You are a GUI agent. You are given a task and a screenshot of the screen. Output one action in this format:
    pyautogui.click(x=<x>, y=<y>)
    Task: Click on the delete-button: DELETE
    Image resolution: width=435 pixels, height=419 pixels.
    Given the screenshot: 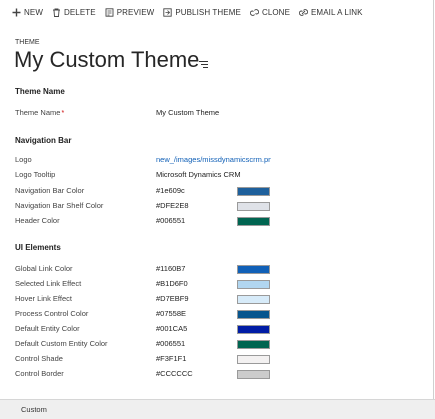 What is the action you would take?
    pyautogui.click(x=74, y=12)
    